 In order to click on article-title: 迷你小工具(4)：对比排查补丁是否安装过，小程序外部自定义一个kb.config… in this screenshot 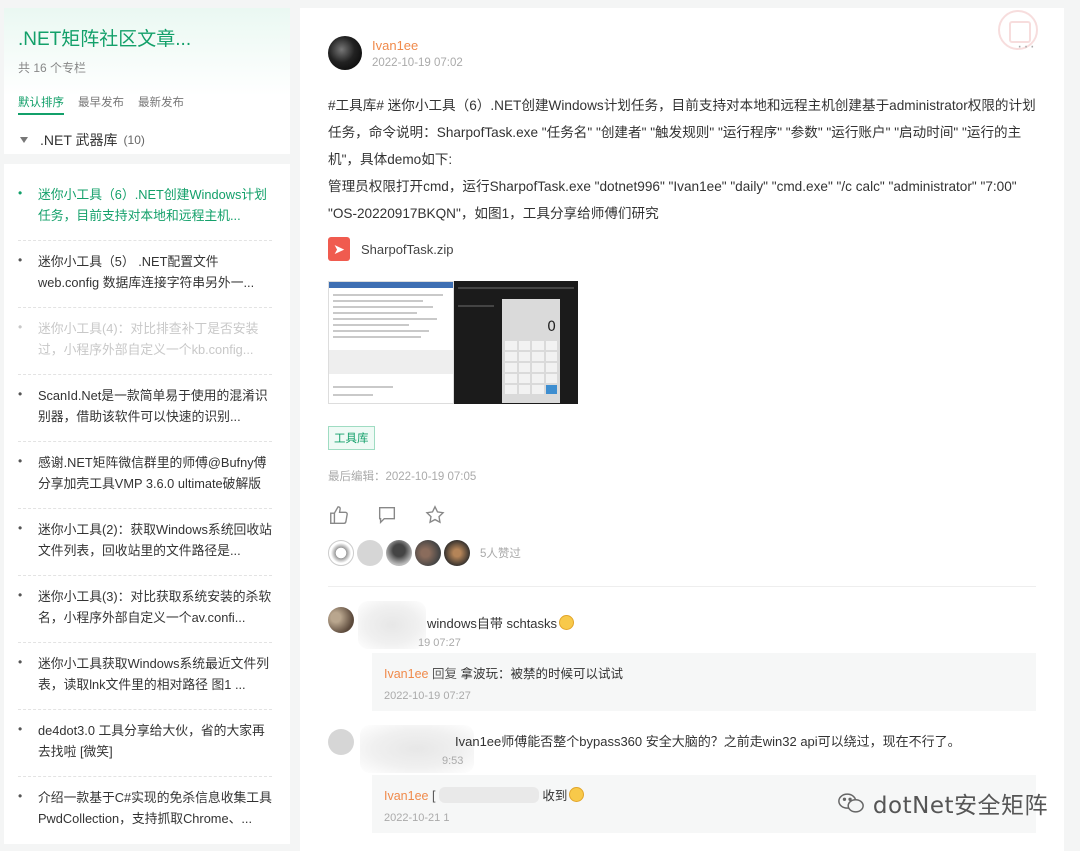, I will do `click(148, 339)`.